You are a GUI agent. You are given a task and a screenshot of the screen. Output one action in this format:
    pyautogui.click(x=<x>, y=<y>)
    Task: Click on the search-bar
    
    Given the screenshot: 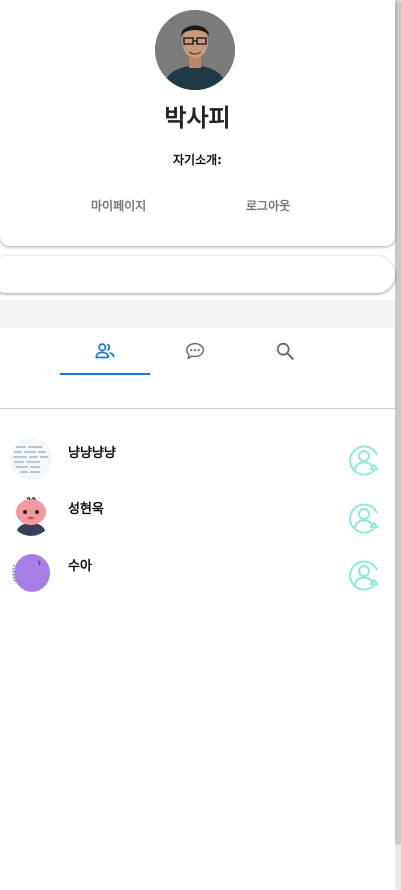 What is the action you would take?
    pyautogui.click(x=197, y=274)
    